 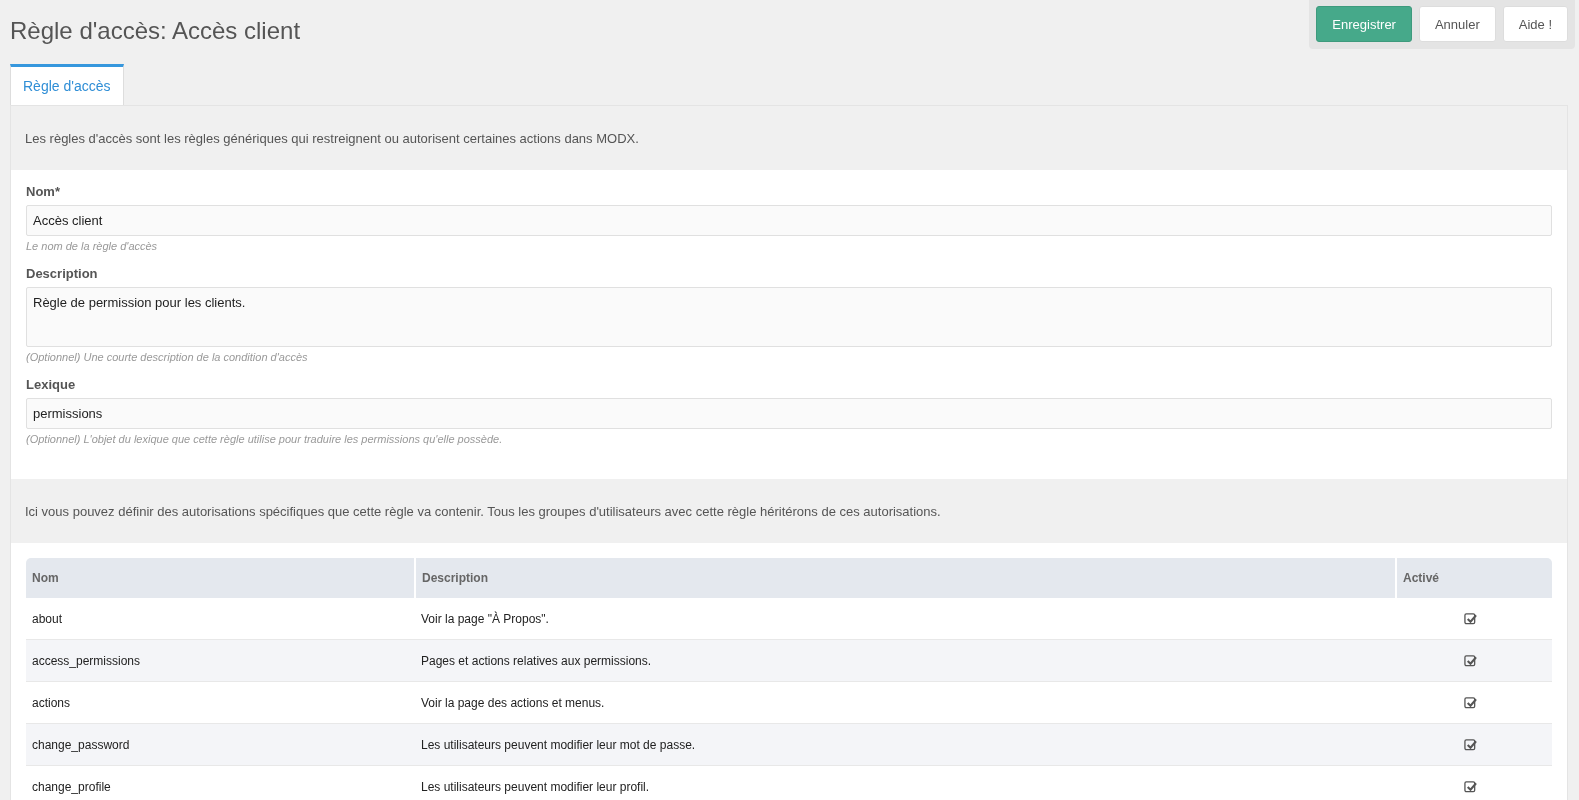 I want to click on field-hint: (Optionnel) Une courte description de la condition d'accès, so click(x=167, y=357).